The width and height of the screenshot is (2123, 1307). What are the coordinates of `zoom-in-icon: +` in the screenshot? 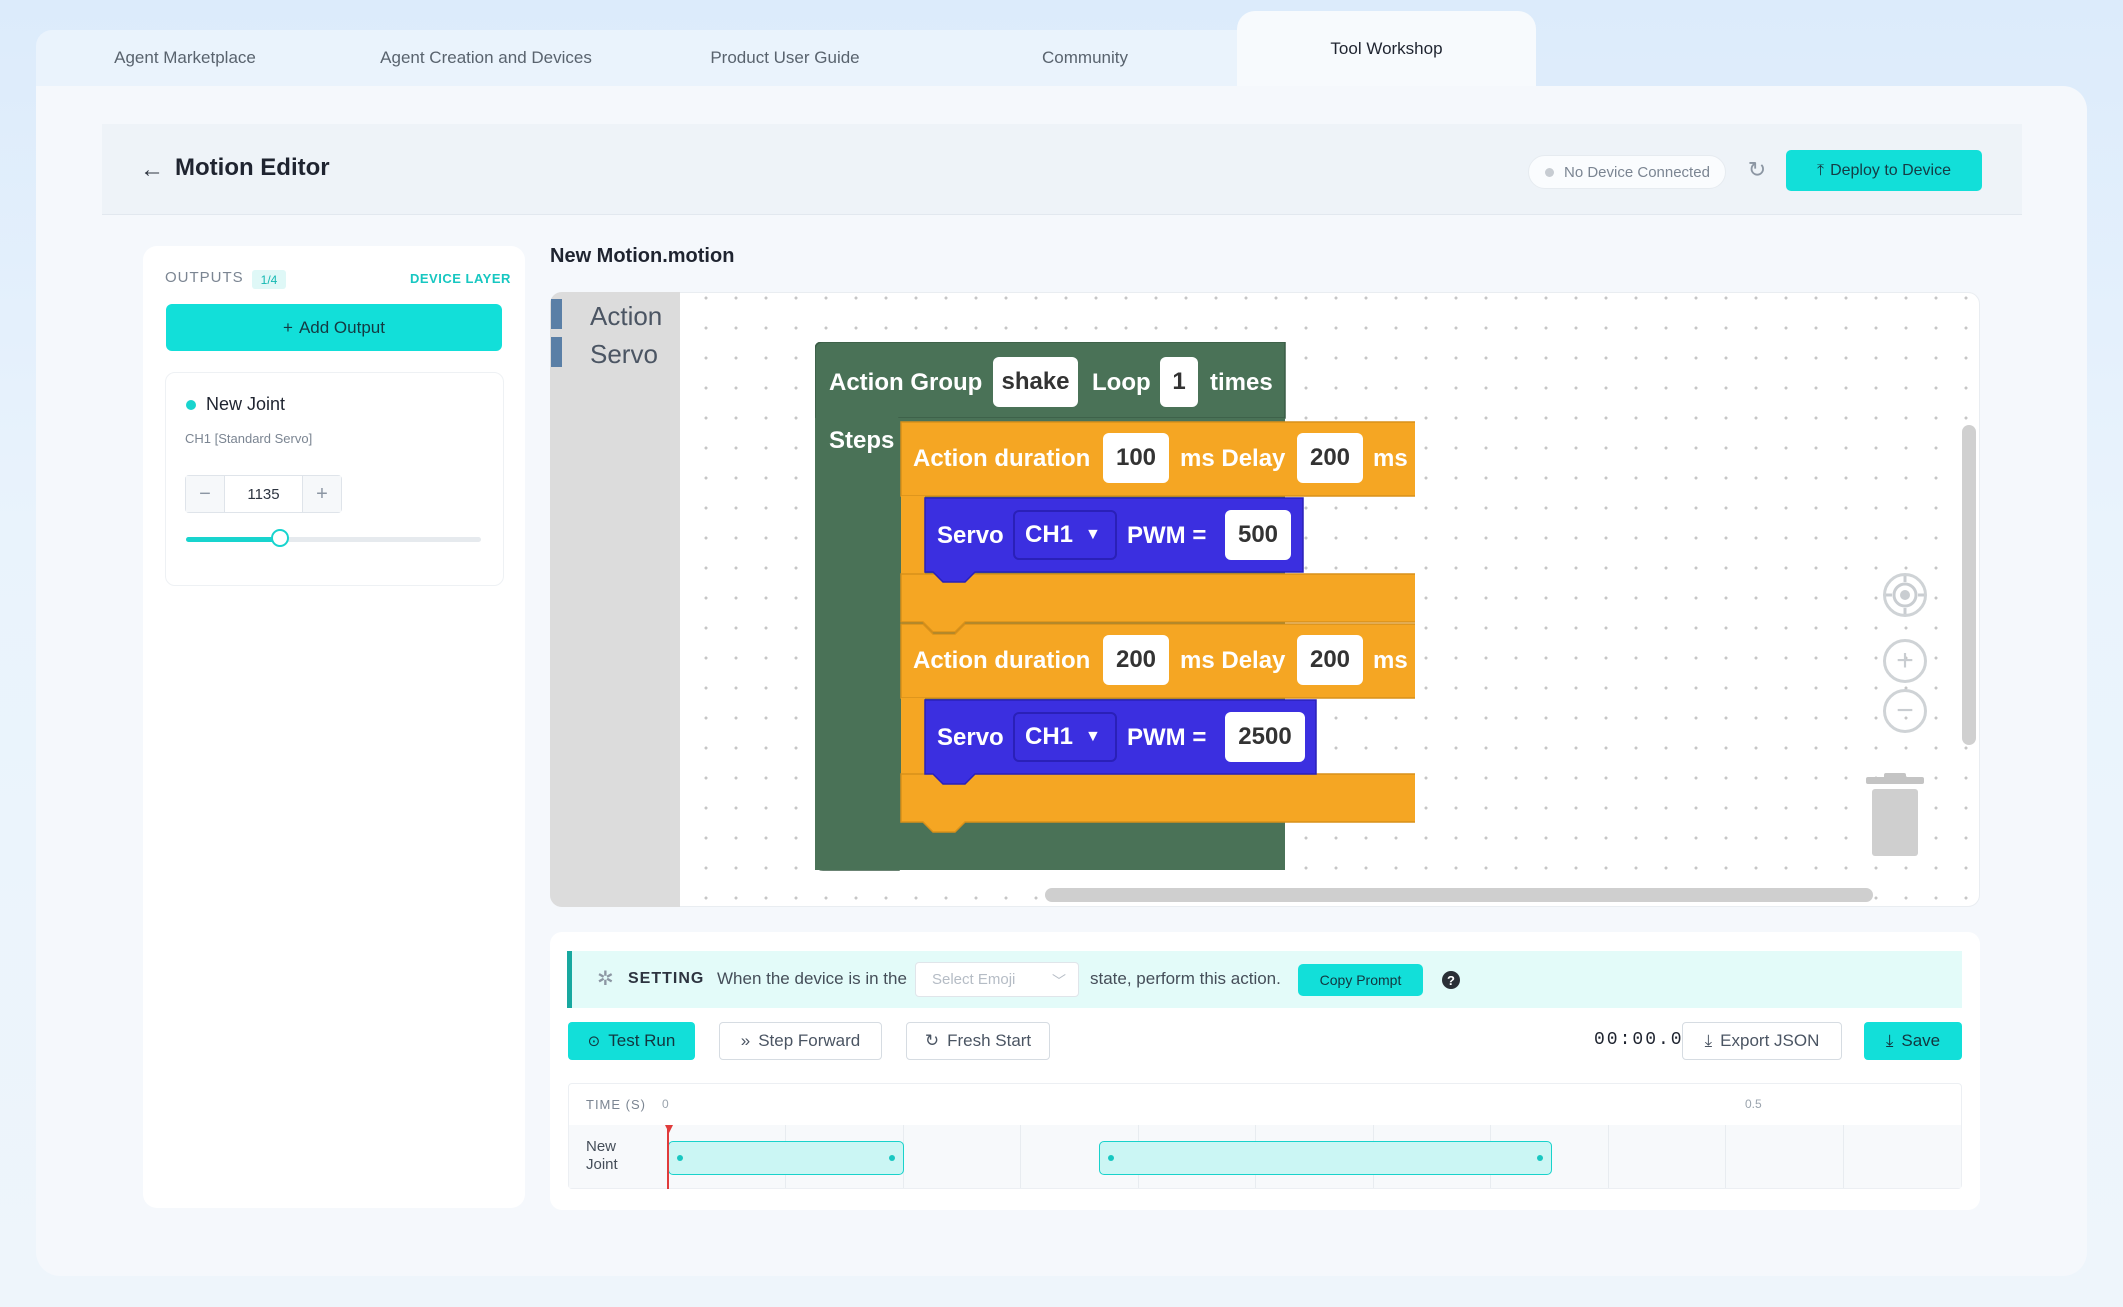 It's located at (1905, 661).